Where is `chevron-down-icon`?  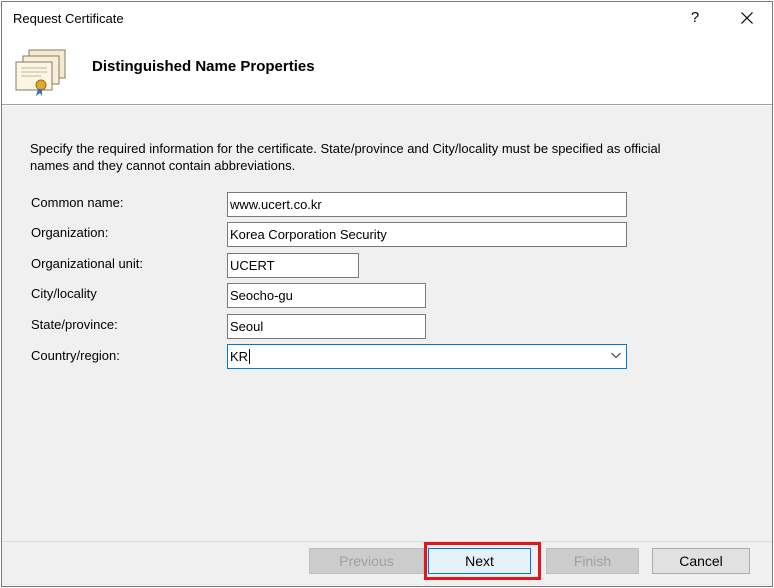 chevron-down-icon is located at coordinates (616, 355).